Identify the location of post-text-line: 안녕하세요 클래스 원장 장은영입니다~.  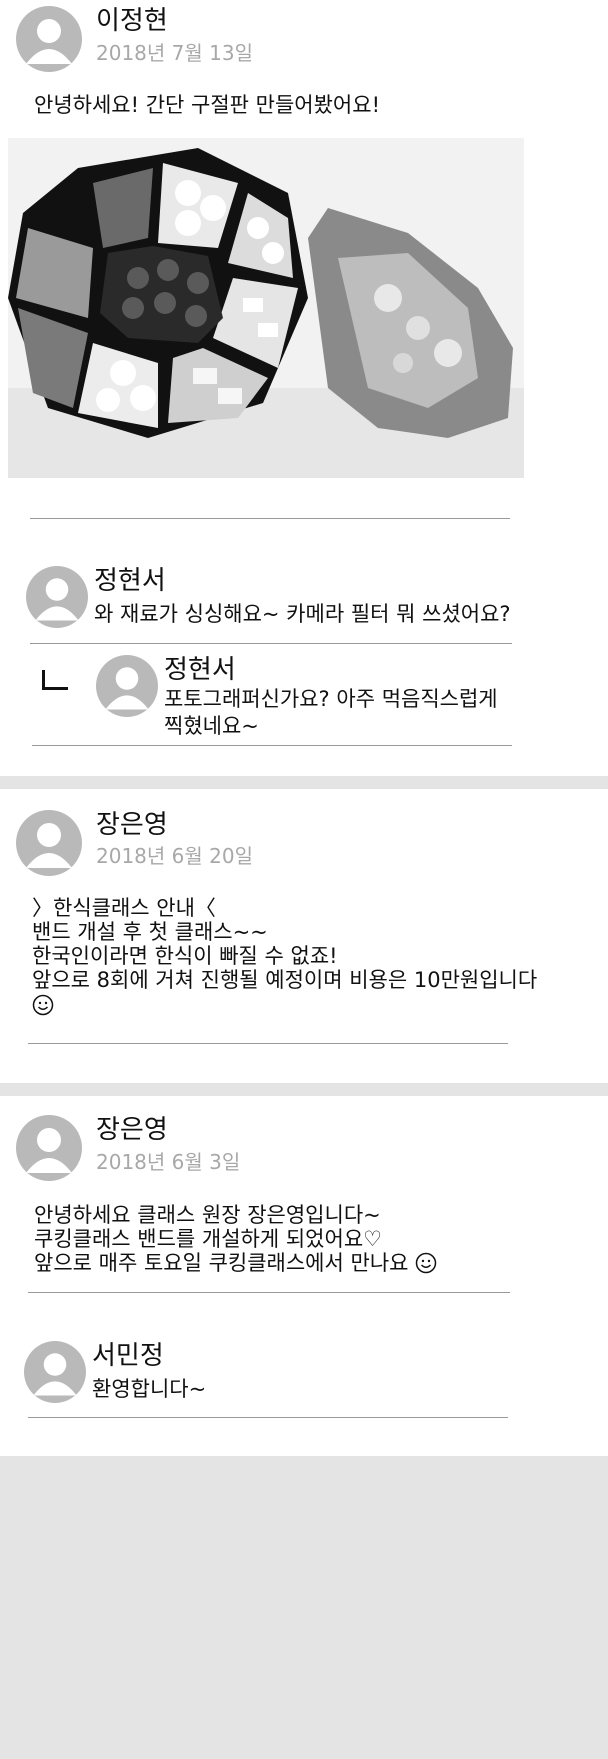
(207, 1215).